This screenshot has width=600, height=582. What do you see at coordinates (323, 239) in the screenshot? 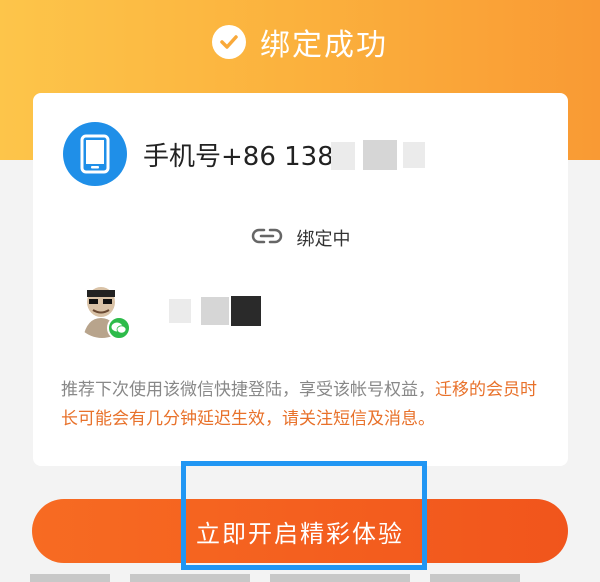
I see `link-status-text: 绑定中` at bounding box center [323, 239].